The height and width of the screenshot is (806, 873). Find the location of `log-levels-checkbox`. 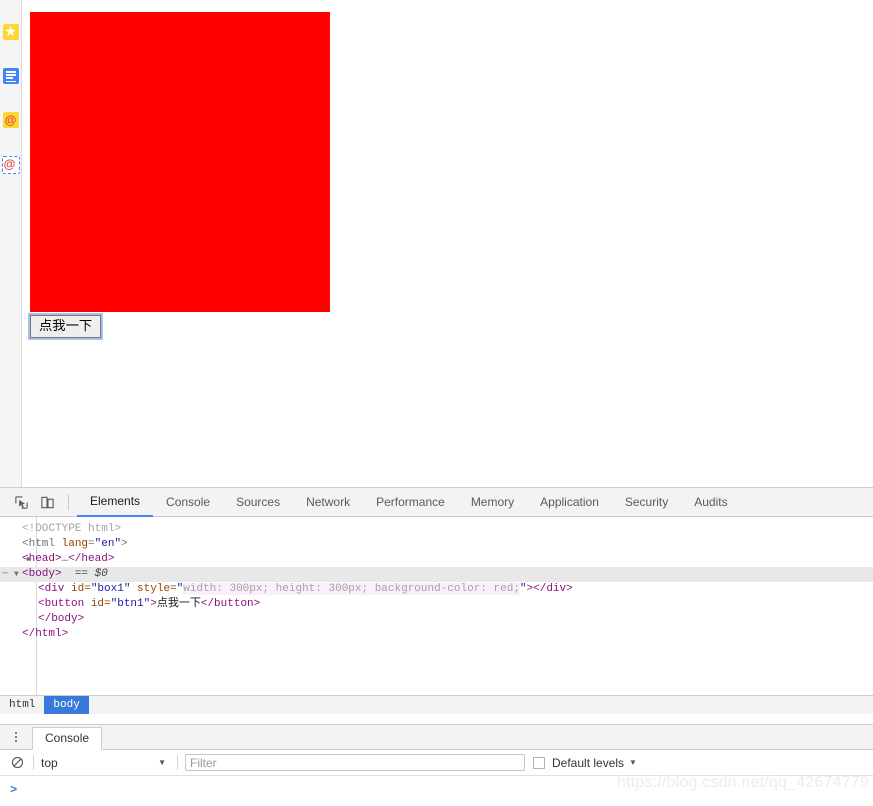

log-levels-checkbox is located at coordinates (539, 762).